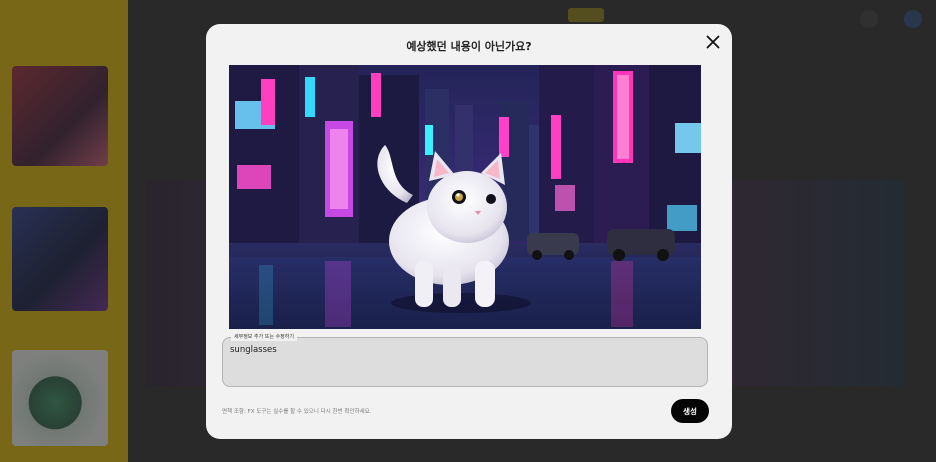 This screenshot has width=936, height=462. I want to click on dialog-title: 예상했던 내용이 아닌가요?, so click(469, 46).